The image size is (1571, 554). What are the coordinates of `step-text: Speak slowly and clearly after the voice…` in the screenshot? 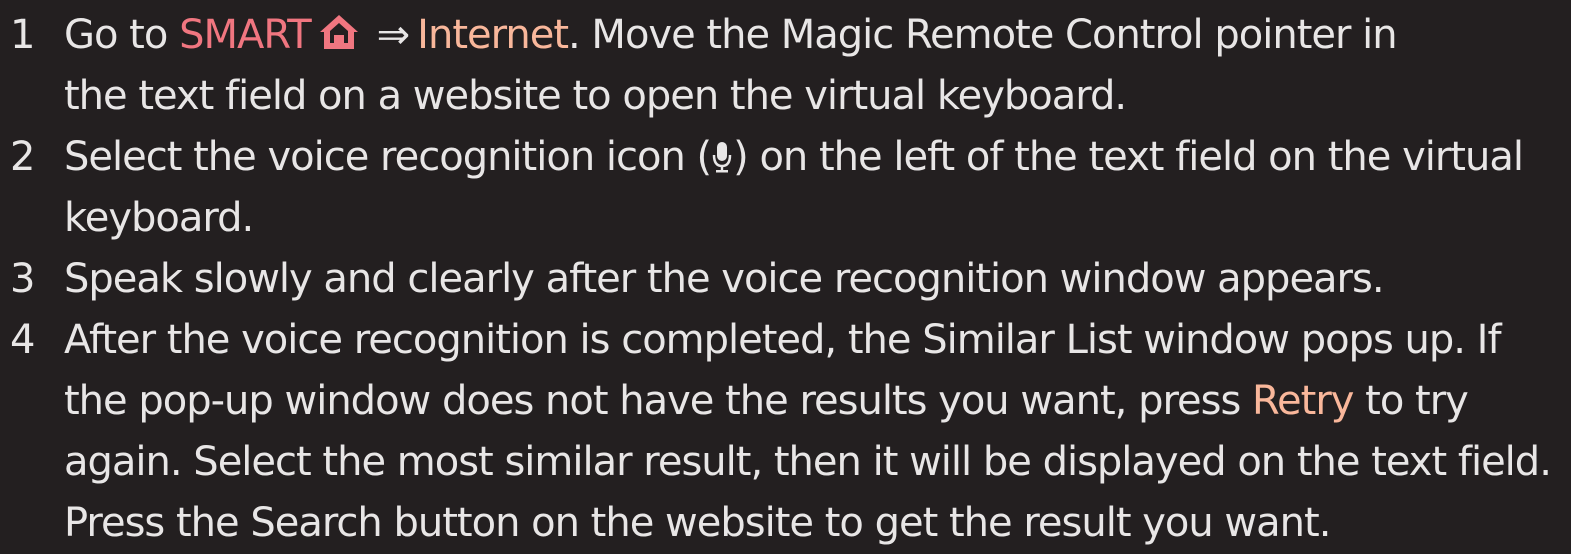 It's located at (814, 279).